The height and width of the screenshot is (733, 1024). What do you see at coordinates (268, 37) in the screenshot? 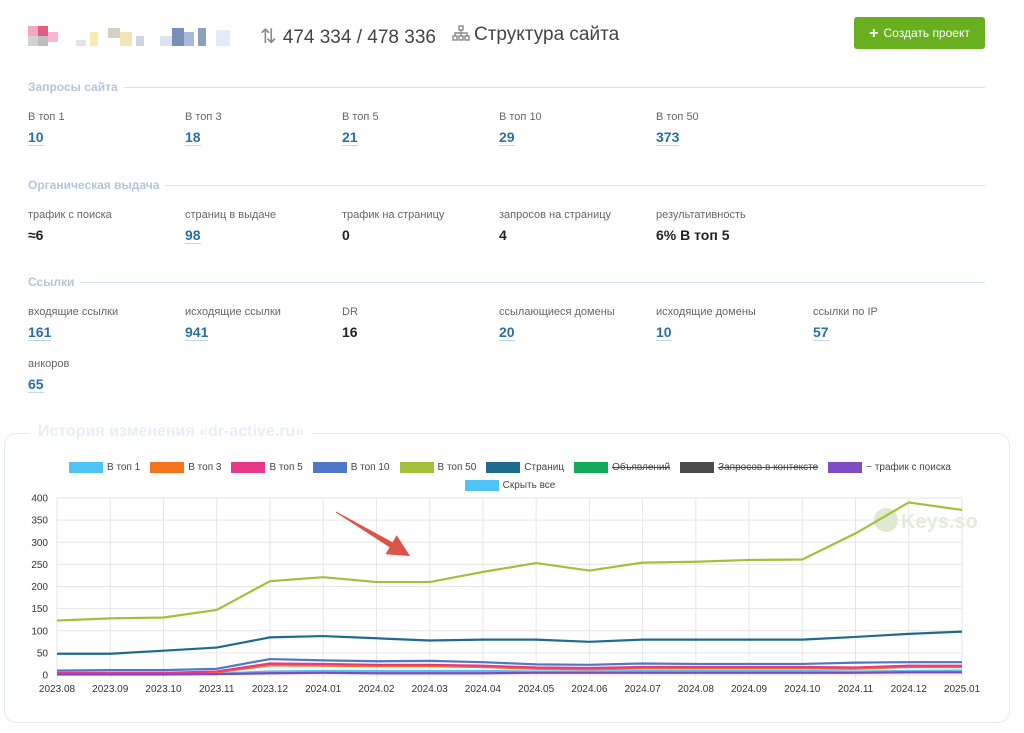
I see `sort-arrows-icon: ⇅` at bounding box center [268, 37].